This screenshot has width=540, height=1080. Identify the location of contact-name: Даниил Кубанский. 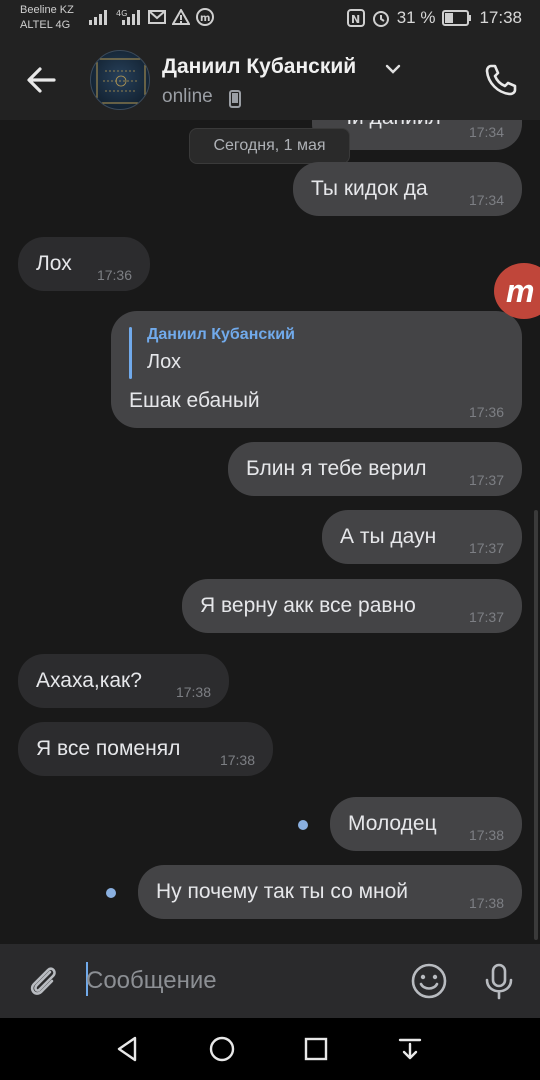
(259, 67).